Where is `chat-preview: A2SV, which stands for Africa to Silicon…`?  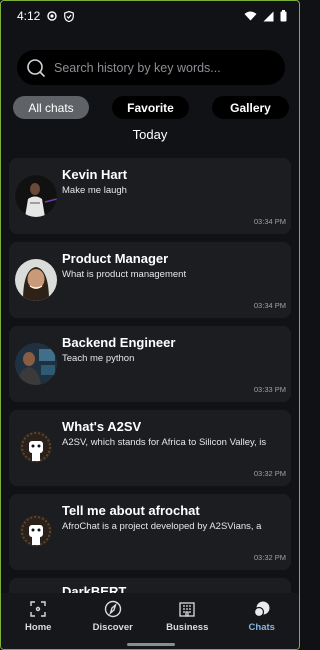
chat-preview: A2SV, which stands for Africa to Silicon… is located at coordinates (164, 442).